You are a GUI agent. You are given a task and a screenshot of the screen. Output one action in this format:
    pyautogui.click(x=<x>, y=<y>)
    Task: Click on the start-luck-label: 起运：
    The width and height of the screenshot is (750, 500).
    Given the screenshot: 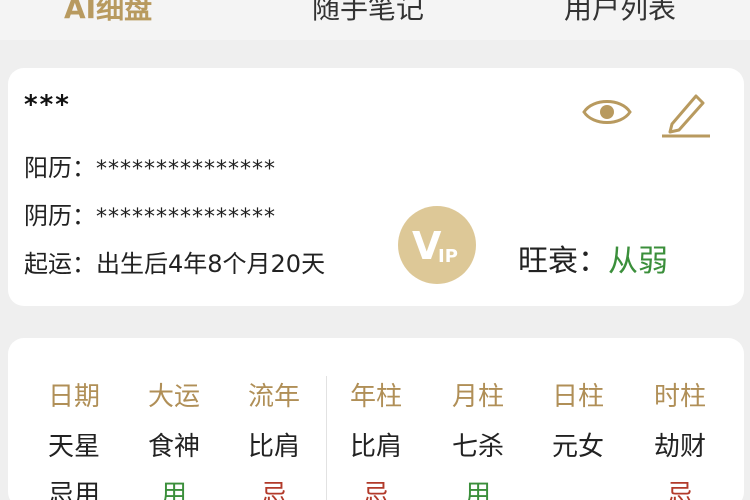 What is the action you would take?
    pyautogui.click(x=60, y=264)
    